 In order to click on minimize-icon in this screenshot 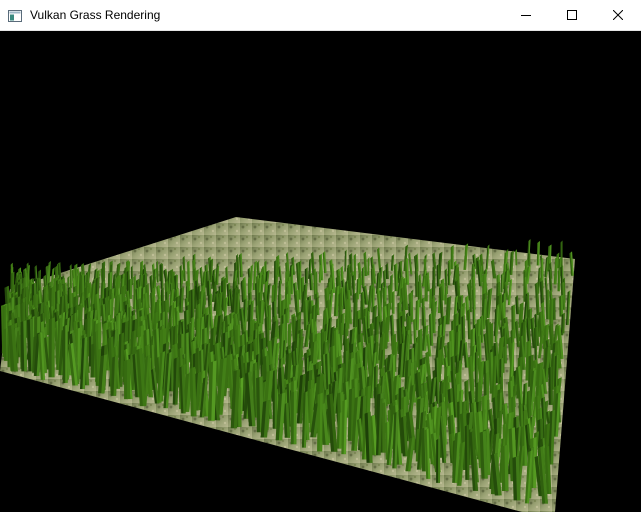, I will do `click(526, 16)`.